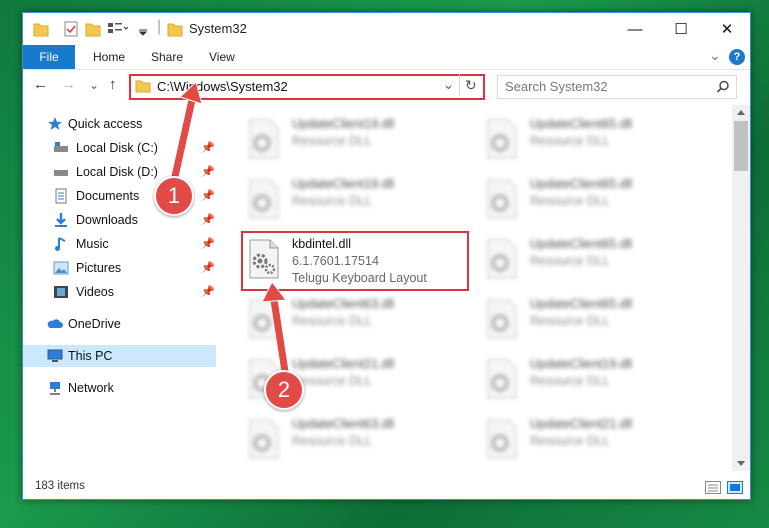 The width and height of the screenshot is (769, 528). I want to click on arrow-2-head, so click(274, 292).